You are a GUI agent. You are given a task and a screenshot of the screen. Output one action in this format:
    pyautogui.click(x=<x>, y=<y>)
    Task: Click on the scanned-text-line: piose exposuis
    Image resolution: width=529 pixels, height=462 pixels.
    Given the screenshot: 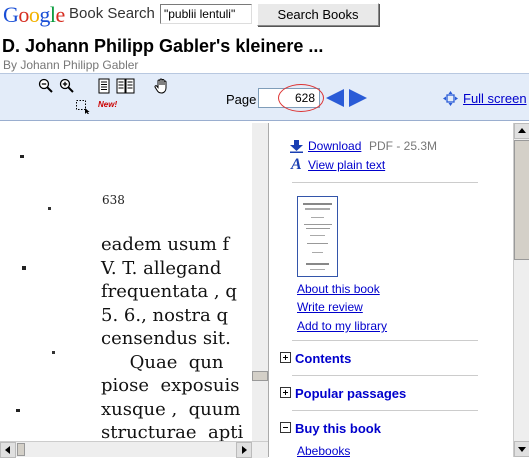 What is the action you would take?
    pyautogui.click(x=170, y=385)
    